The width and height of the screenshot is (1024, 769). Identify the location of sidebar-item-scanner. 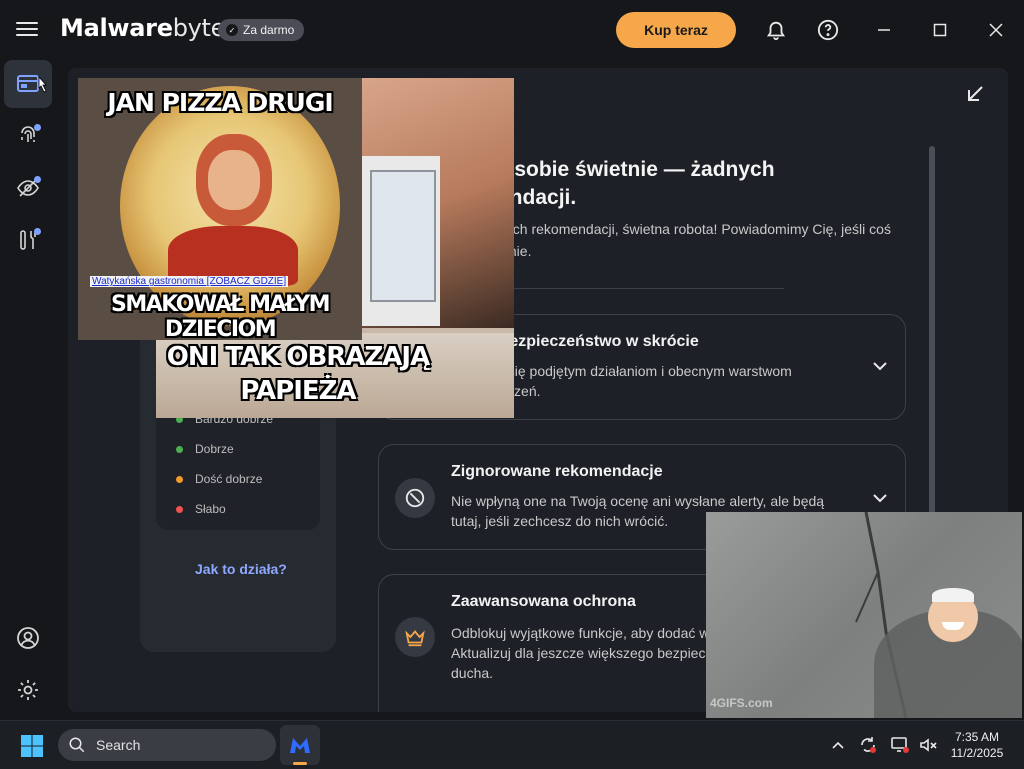
(28, 136).